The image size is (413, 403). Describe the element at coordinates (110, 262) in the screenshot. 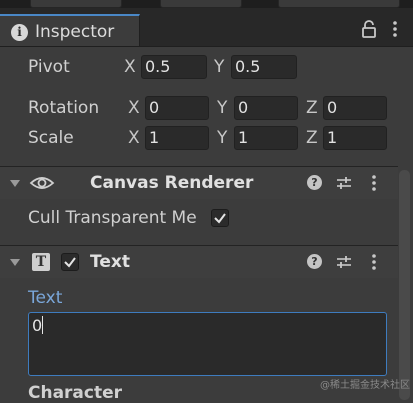

I see `text-component-title: Text` at that location.